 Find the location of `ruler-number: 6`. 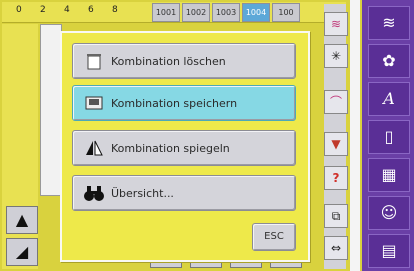

ruler-number: 6 is located at coordinates (91, 10).